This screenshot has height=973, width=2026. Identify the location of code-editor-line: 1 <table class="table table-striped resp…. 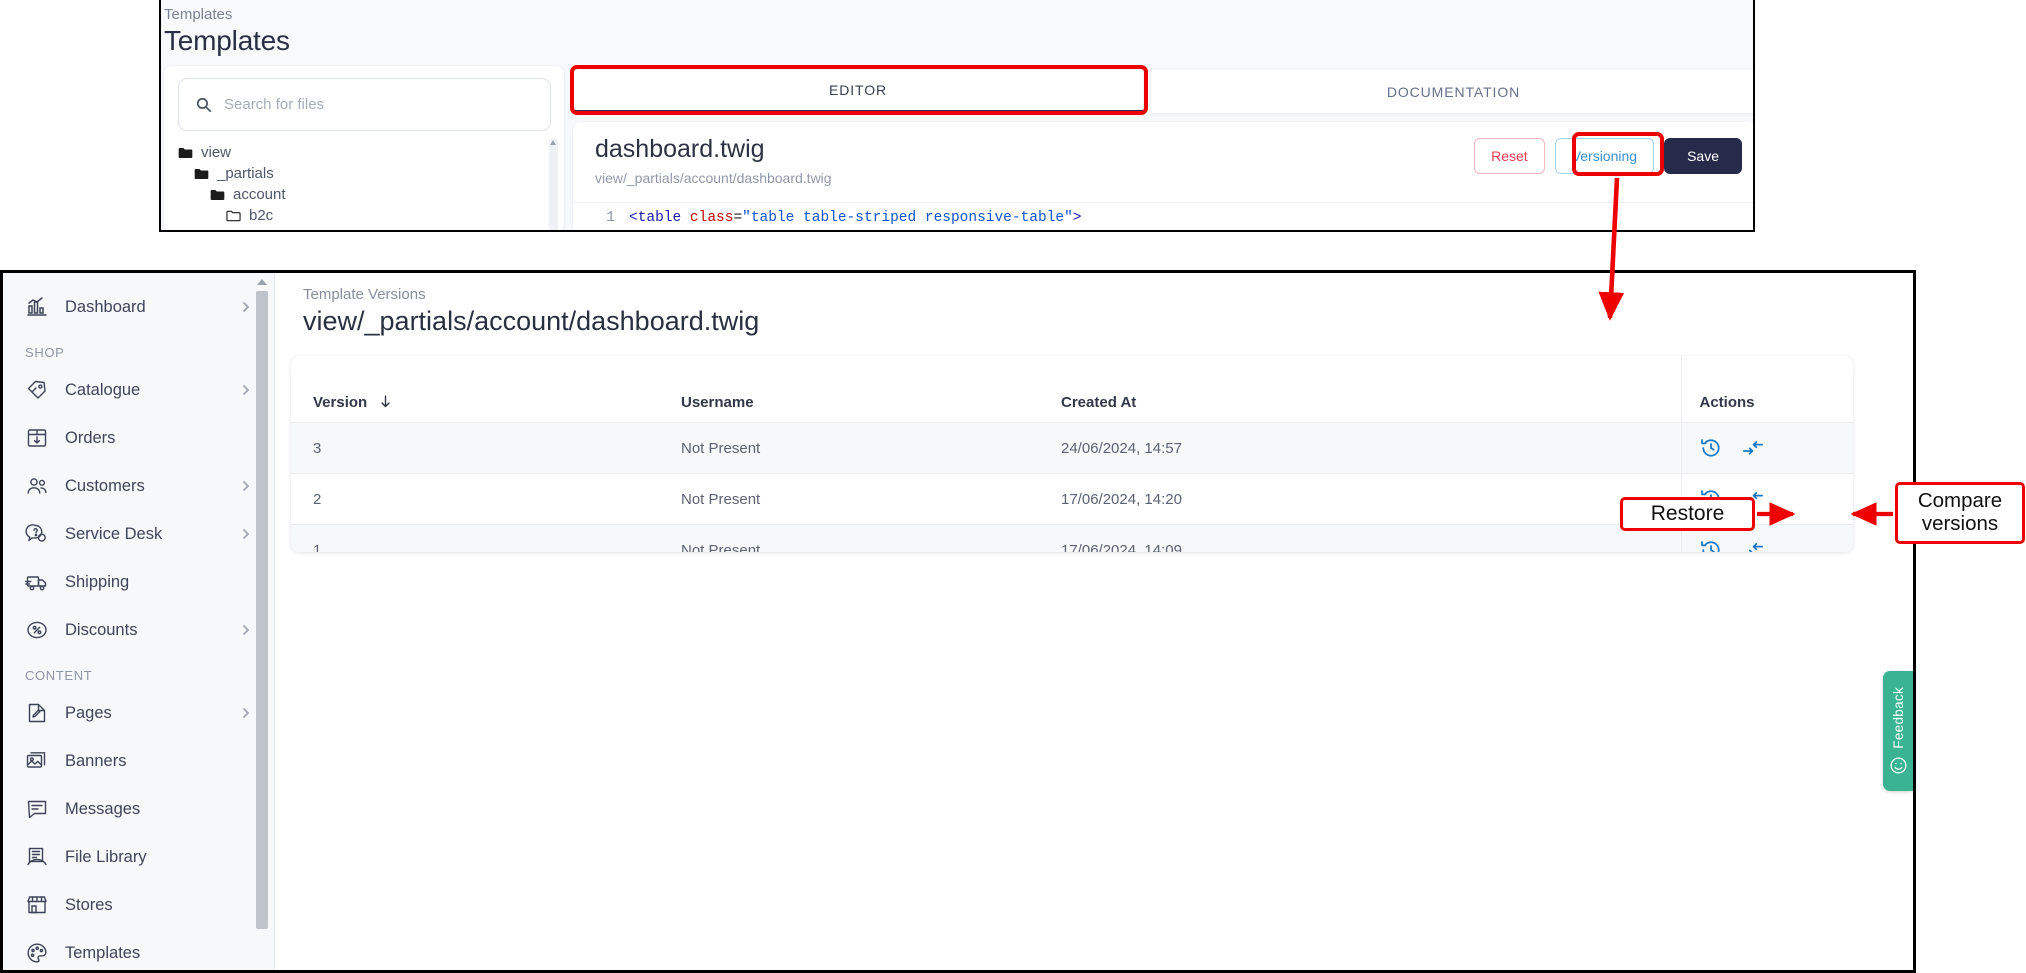
(1163, 216).